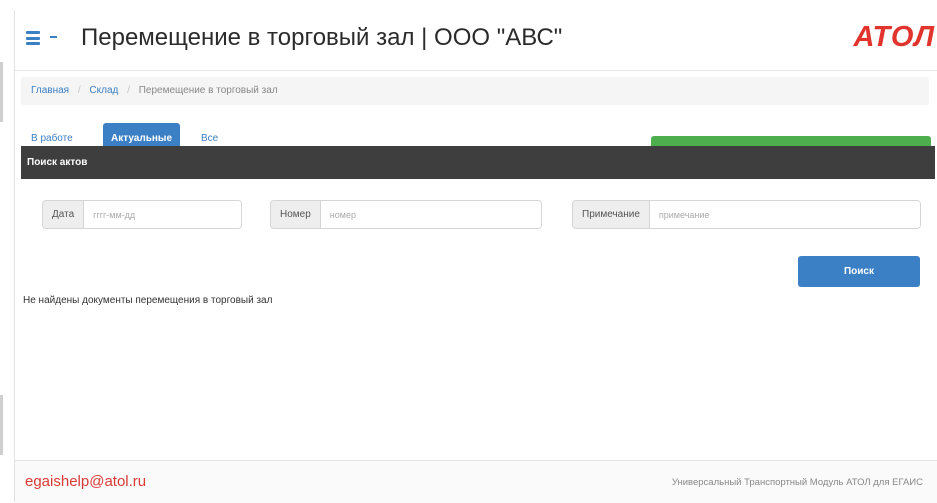  I want to click on search-button: Поиск, so click(859, 271).